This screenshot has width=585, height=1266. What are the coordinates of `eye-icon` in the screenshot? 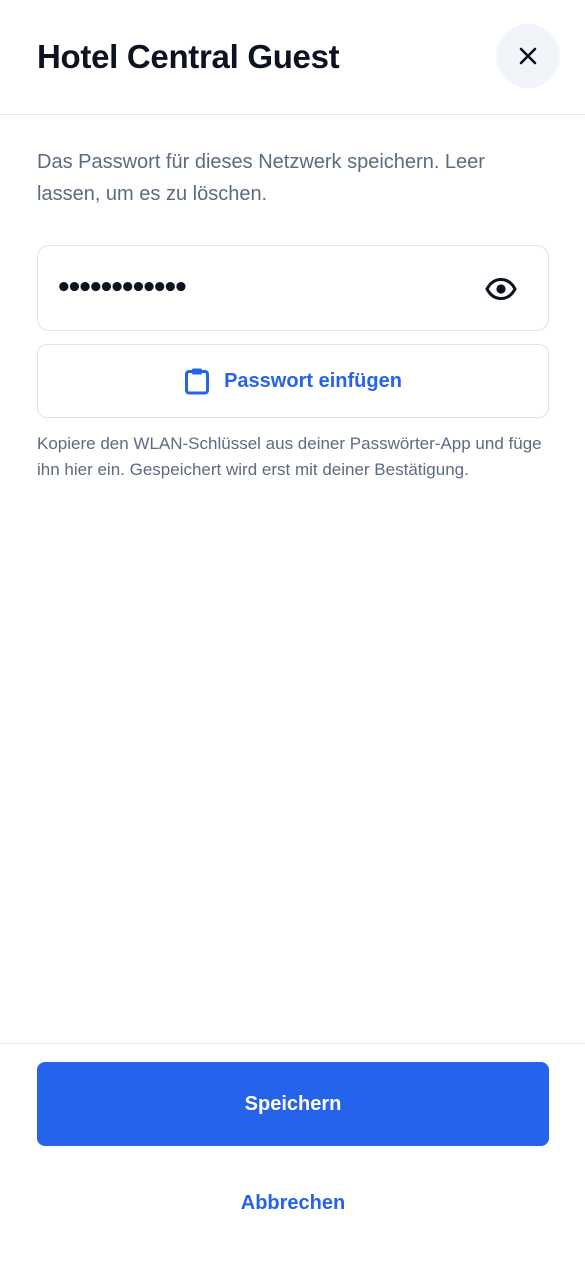 It's located at (501, 289).